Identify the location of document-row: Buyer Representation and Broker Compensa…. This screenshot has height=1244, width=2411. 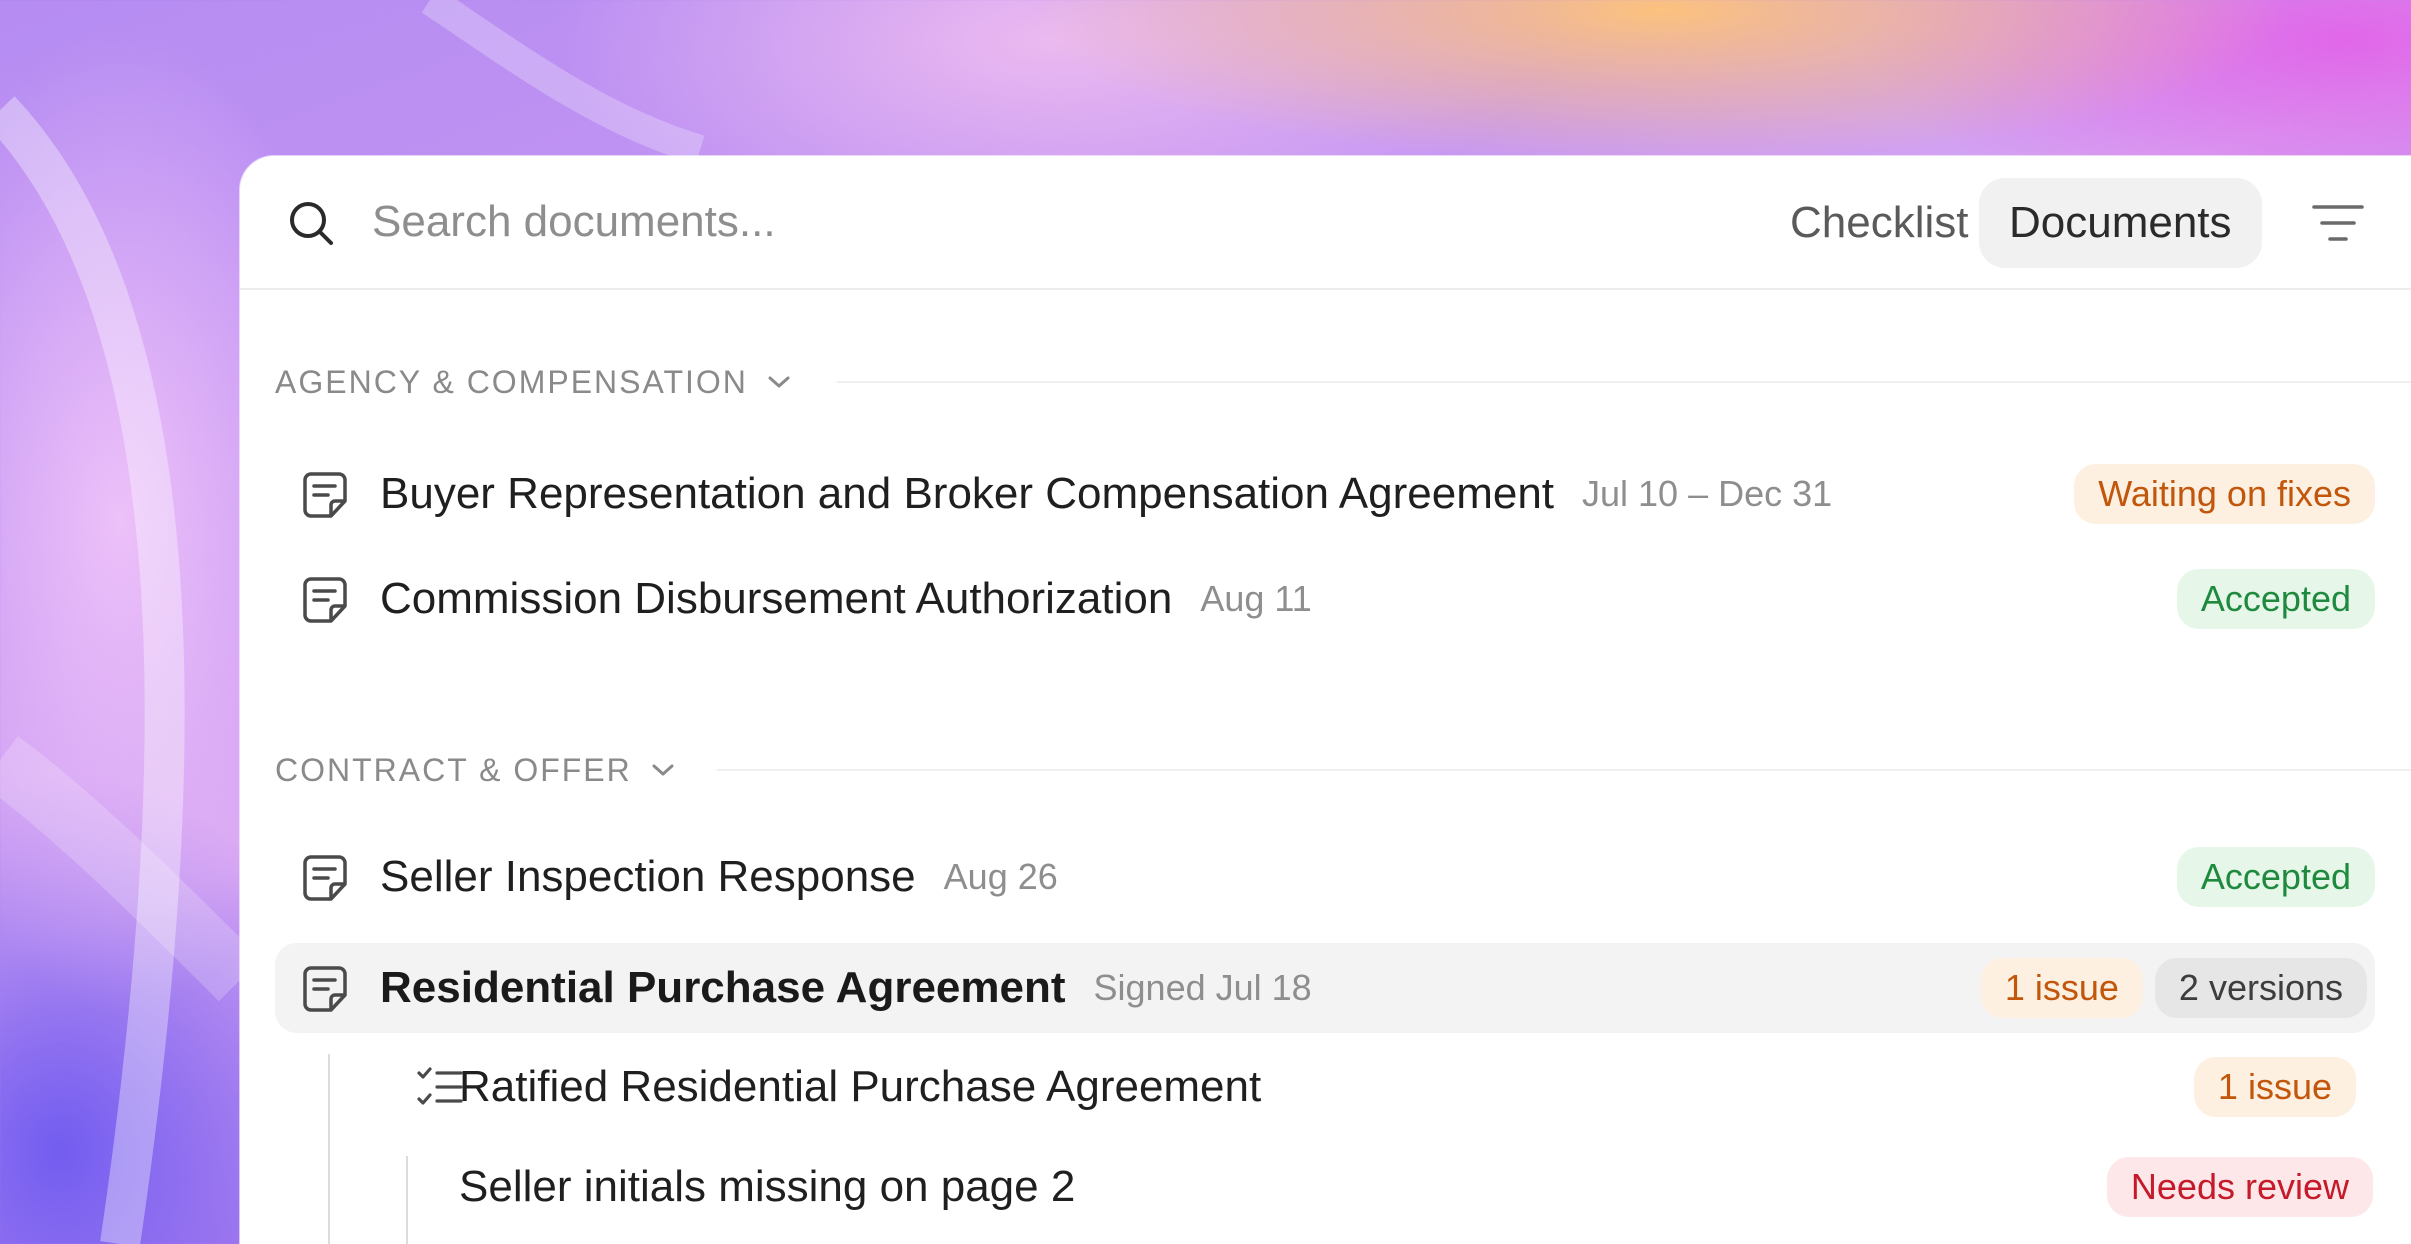
(1325, 494).